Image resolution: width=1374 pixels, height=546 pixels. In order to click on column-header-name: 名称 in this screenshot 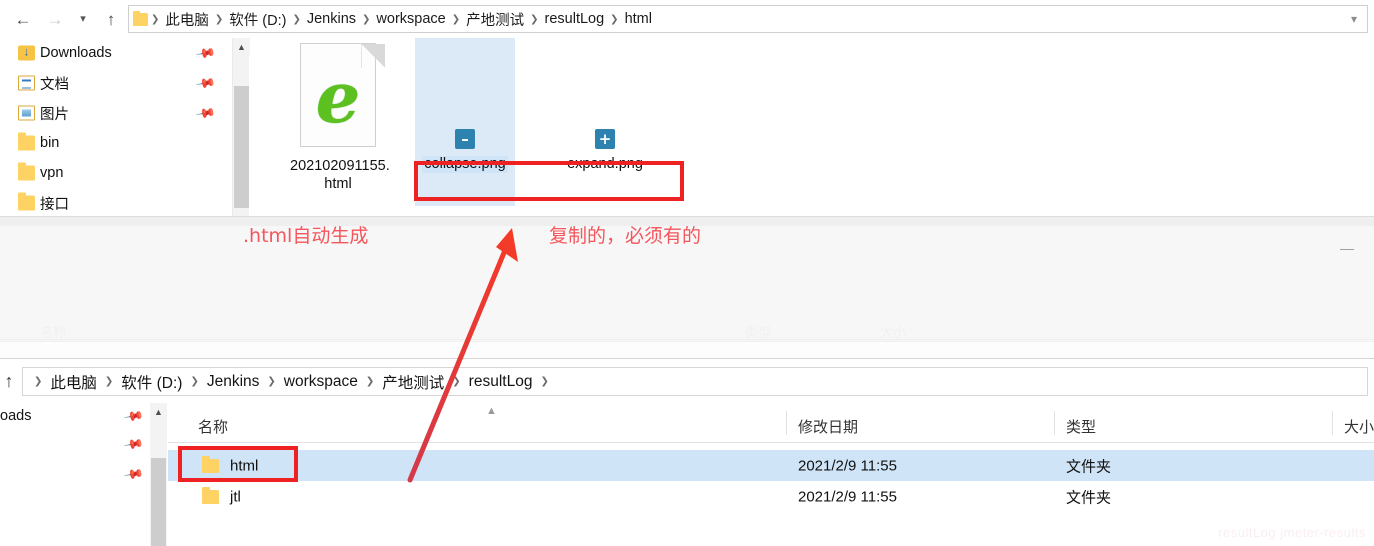, I will do `click(213, 426)`.